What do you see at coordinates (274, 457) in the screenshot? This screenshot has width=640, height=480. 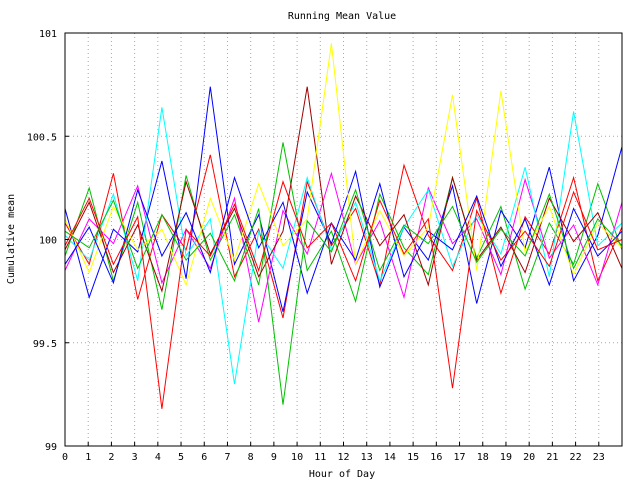 I see `x-tick-label: 9` at bounding box center [274, 457].